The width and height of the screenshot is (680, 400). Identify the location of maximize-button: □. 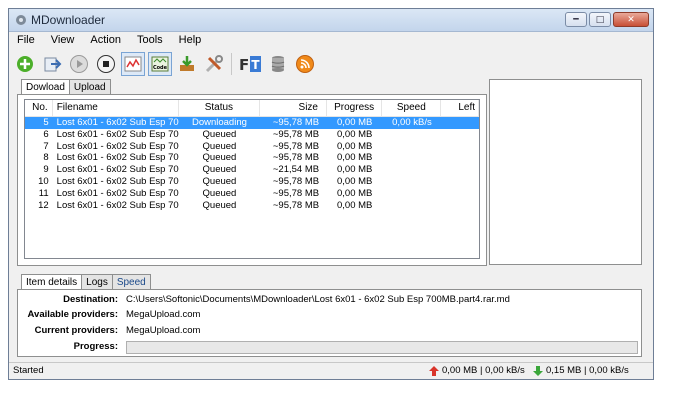
(600, 19).